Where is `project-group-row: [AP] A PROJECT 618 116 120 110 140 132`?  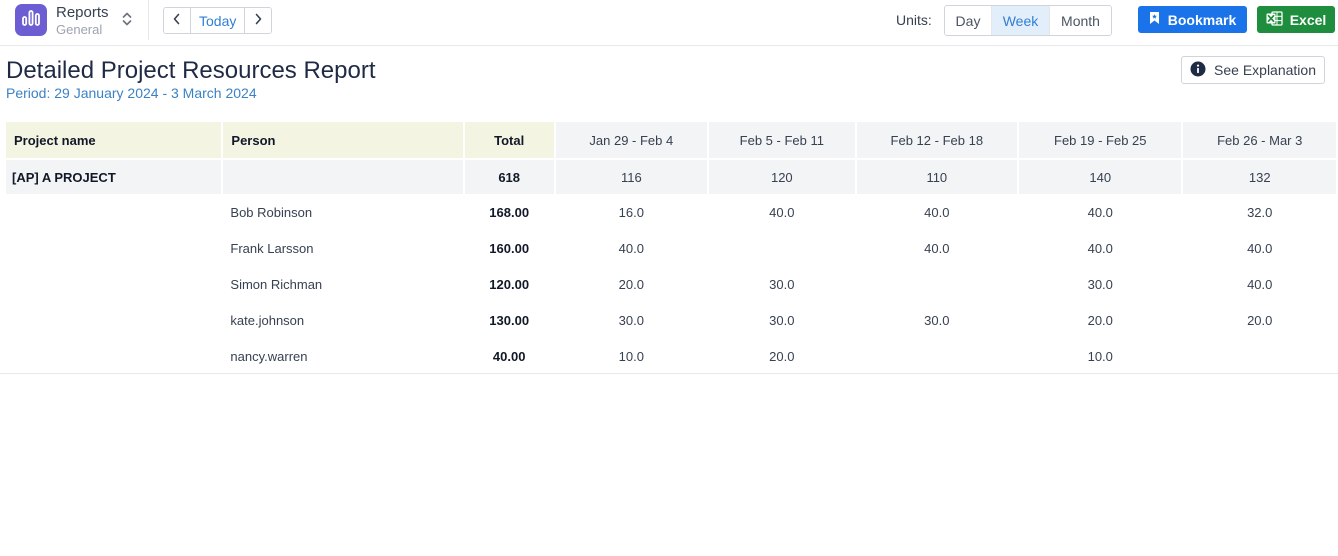
project-group-row: [AP] A PROJECT 618 116 120 110 140 132 is located at coordinates (671, 176).